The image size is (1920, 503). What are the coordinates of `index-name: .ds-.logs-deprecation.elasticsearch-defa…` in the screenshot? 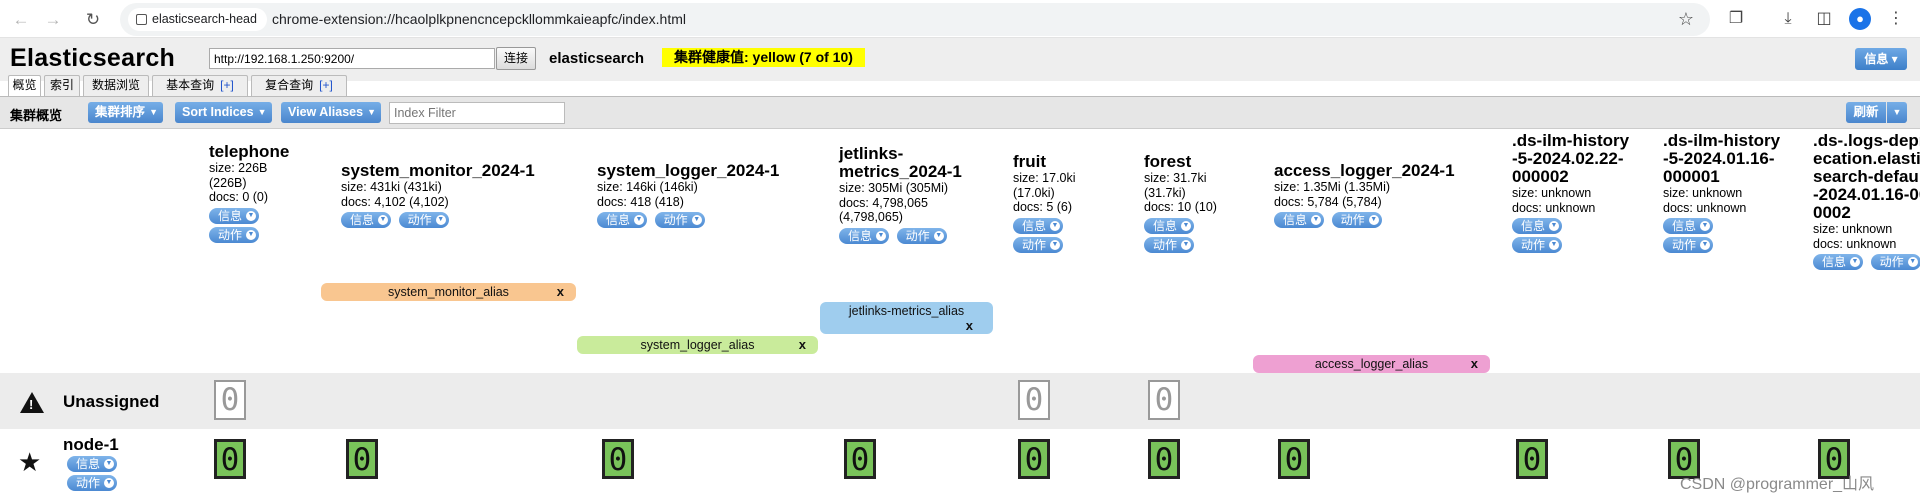 It's located at (1866, 177).